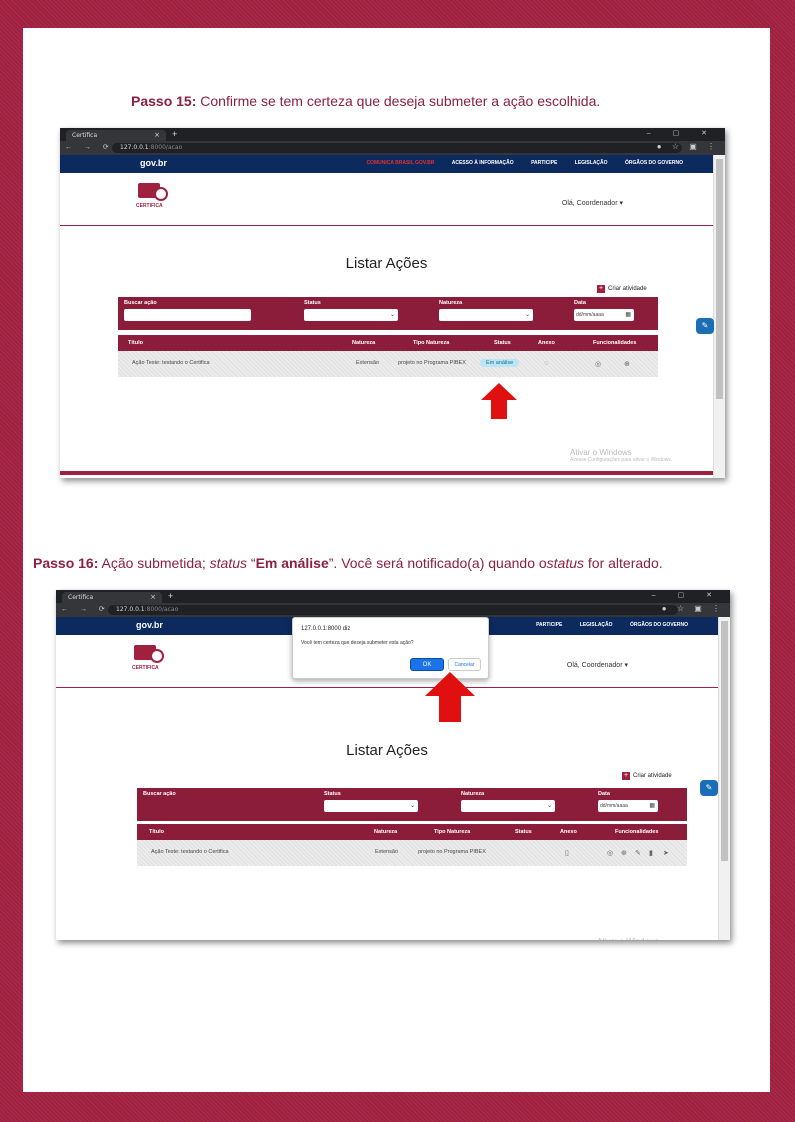 The height and width of the screenshot is (1122, 795). Describe the element at coordinates (187, 315) in the screenshot. I see `search-input` at that location.